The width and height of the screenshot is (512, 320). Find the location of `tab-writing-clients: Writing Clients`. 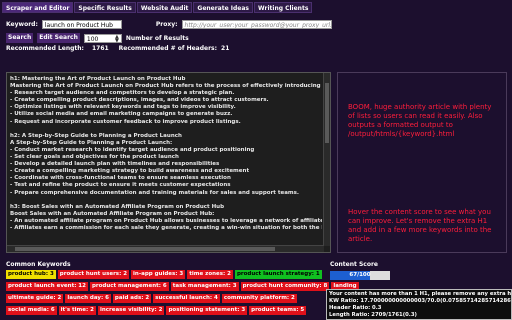

tab-writing-clients: Writing Clients is located at coordinates (283, 7).